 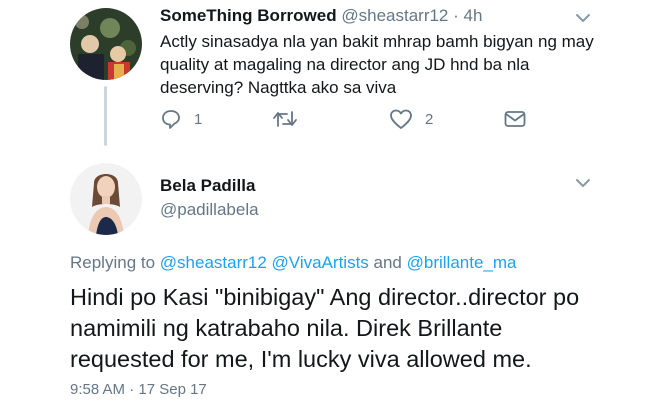 What do you see at coordinates (285, 119) in the screenshot?
I see `retweet-icon` at bounding box center [285, 119].